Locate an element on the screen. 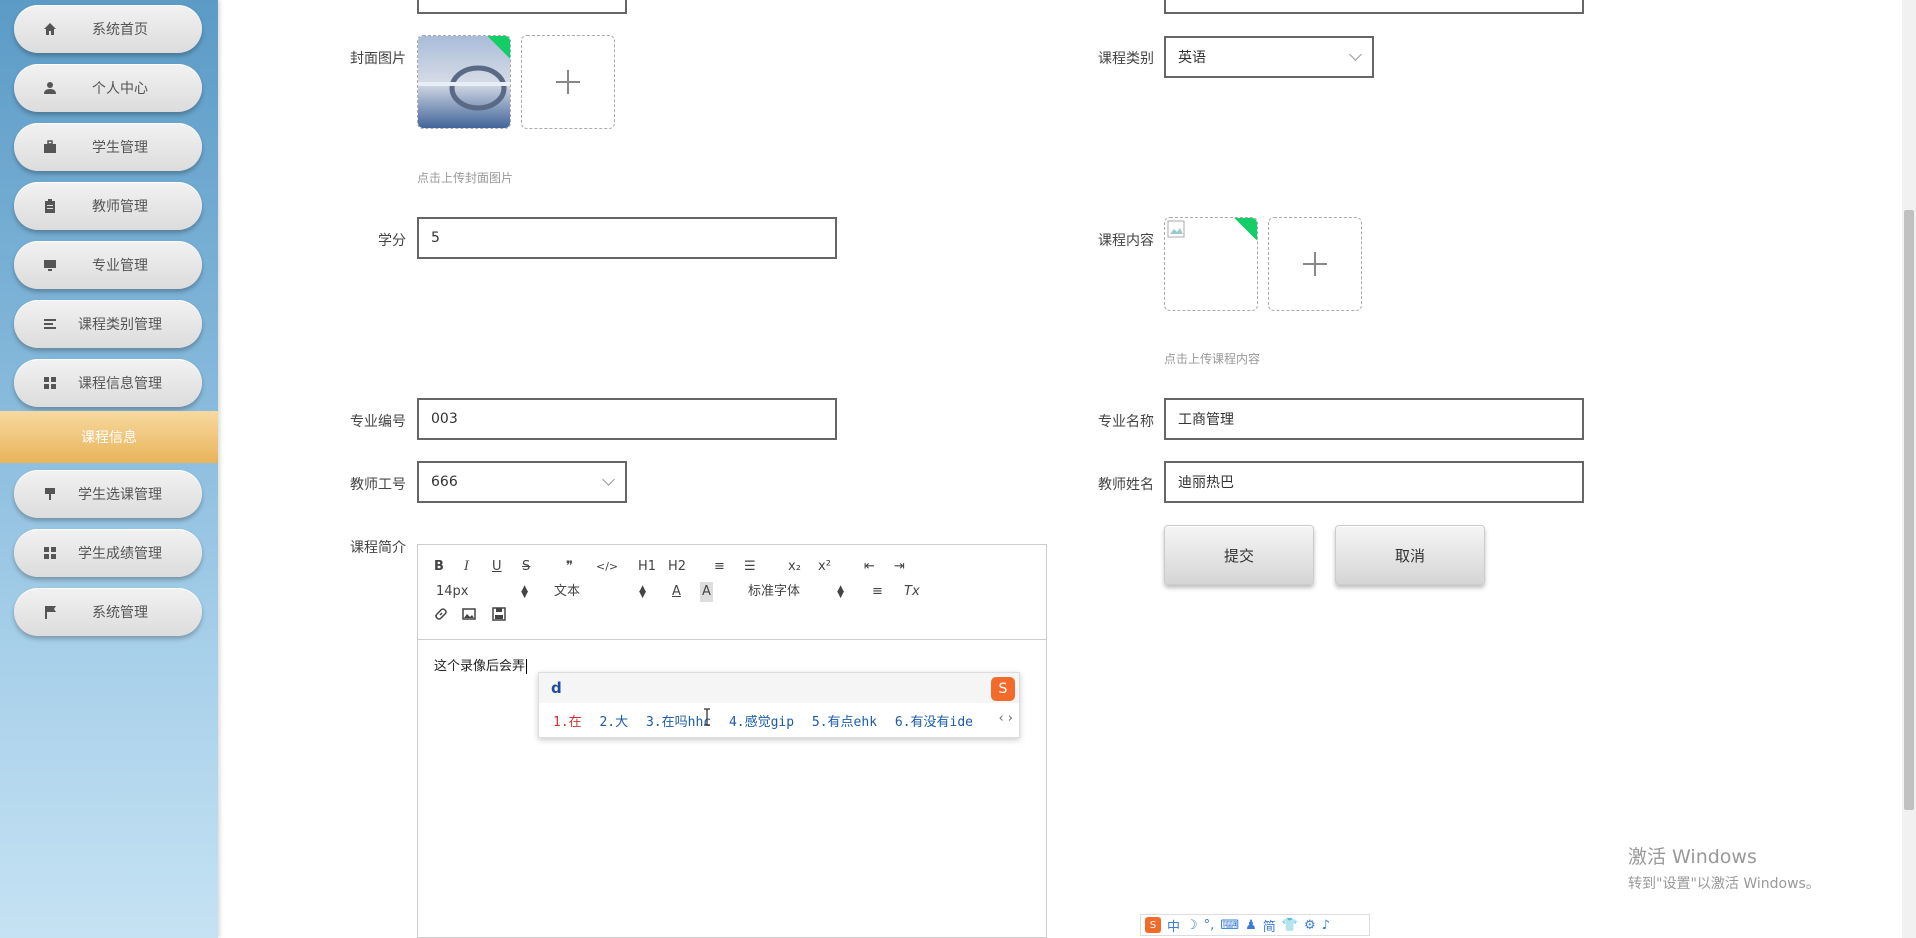 This screenshot has height=938, width=1916. quote-button: ❞ is located at coordinates (569, 567).